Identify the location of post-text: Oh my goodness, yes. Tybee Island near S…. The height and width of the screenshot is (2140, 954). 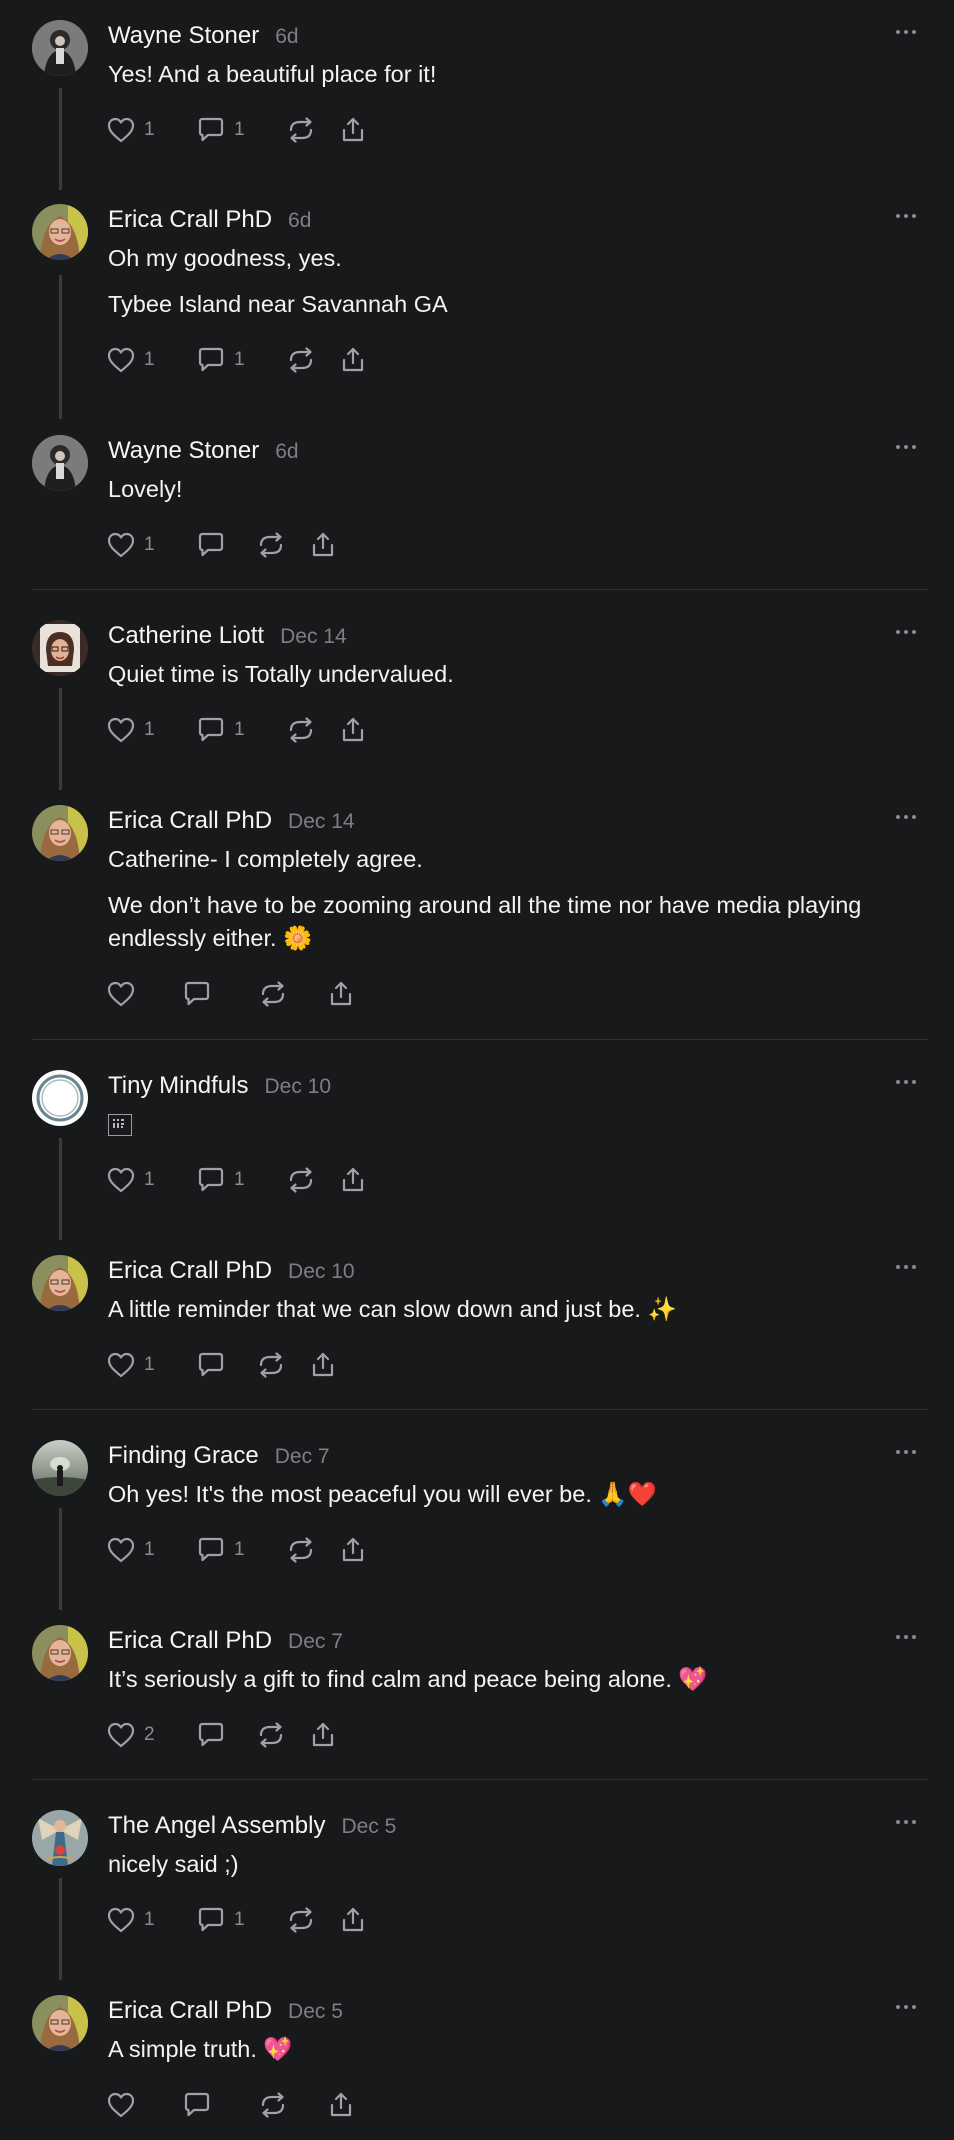
(508, 288).